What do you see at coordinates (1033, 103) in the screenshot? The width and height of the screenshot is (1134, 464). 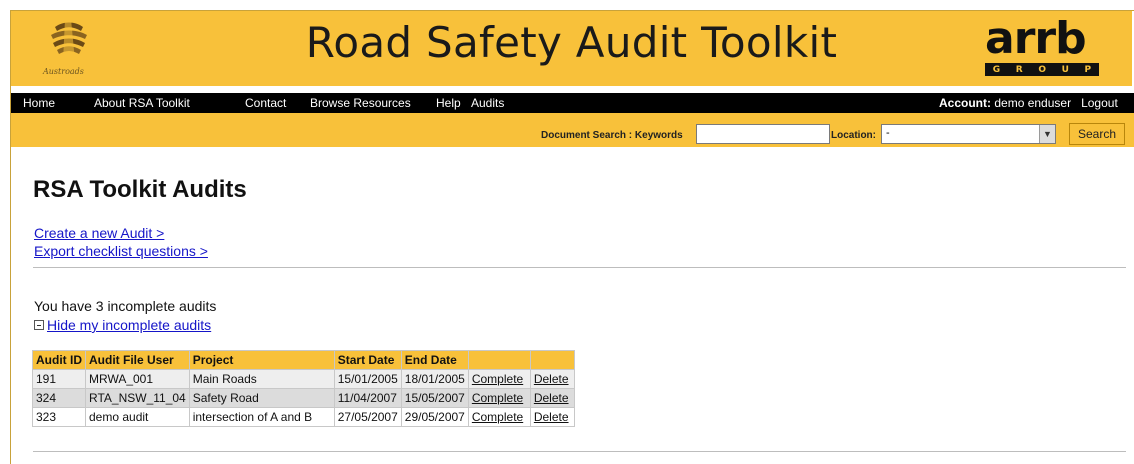 I see `account-user: demo enduser` at bounding box center [1033, 103].